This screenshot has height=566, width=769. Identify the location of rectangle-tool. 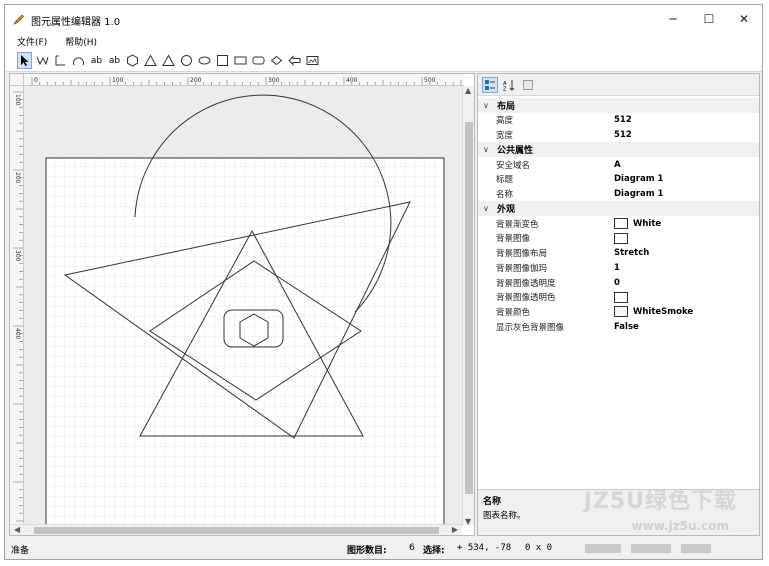
(240, 60).